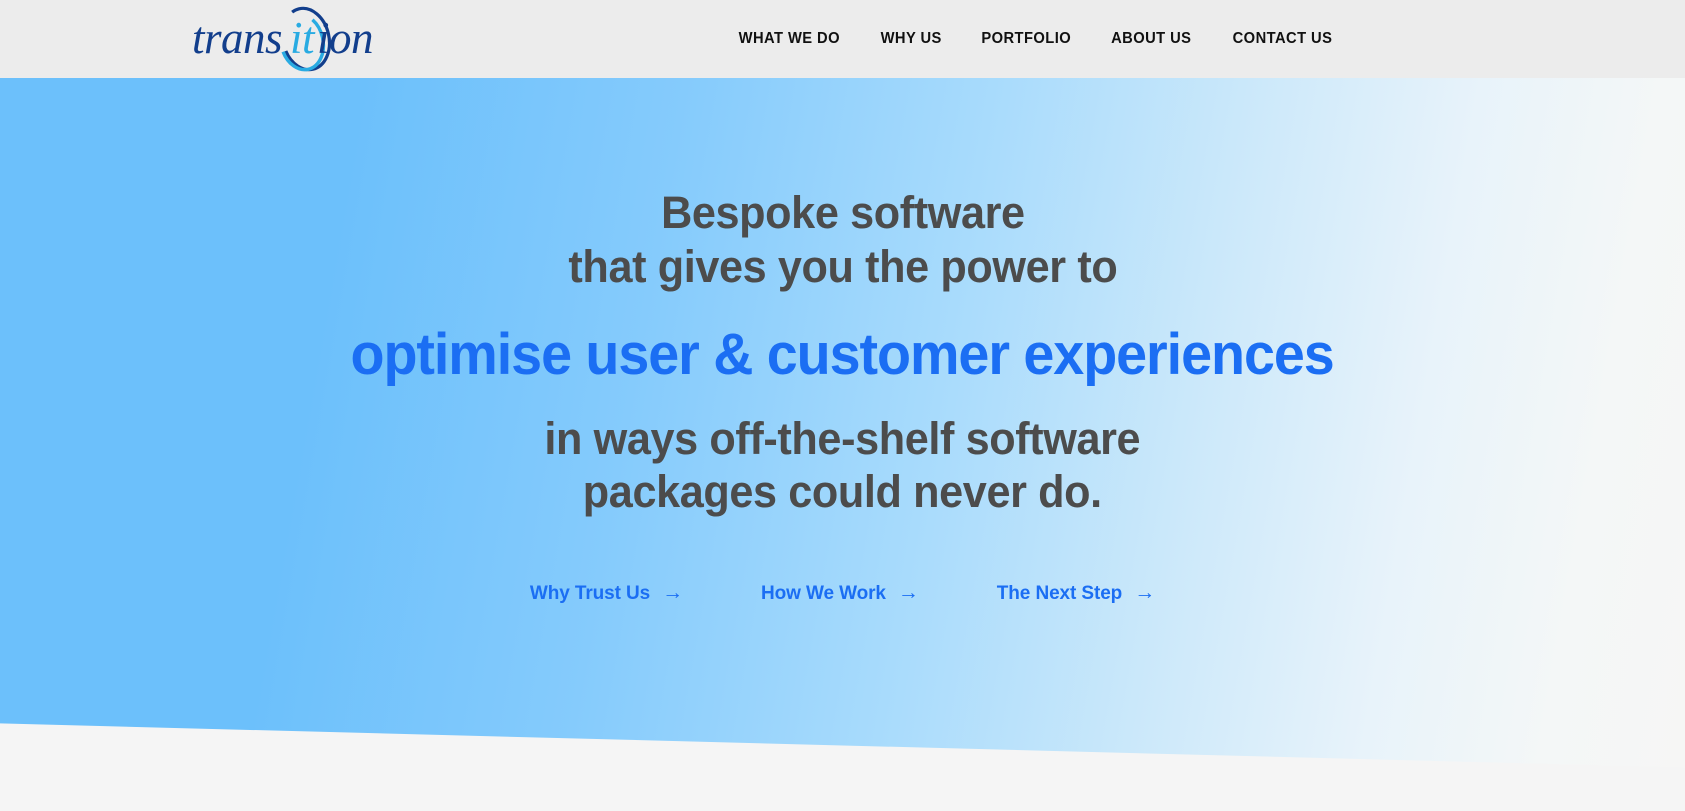 Image resolution: width=1685 pixels, height=811 pixels. Describe the element at coordinates (237, 38) in the screenshot. I see `svg-text: trans` at that location.